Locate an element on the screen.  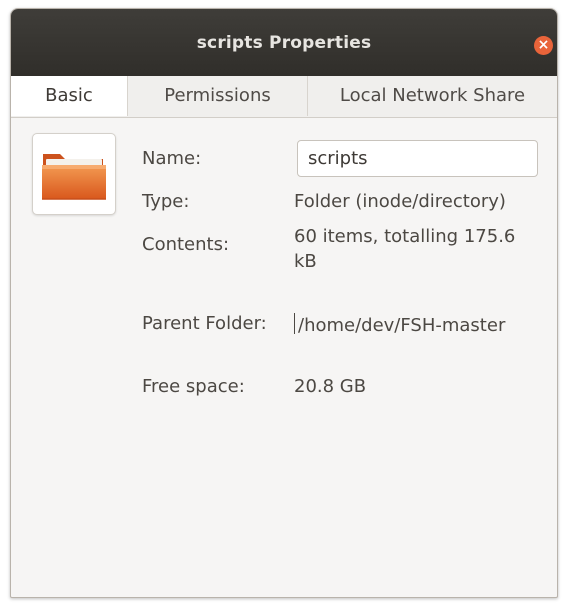
titlebar: scripts Properties × is located at coordinates (284, 42).